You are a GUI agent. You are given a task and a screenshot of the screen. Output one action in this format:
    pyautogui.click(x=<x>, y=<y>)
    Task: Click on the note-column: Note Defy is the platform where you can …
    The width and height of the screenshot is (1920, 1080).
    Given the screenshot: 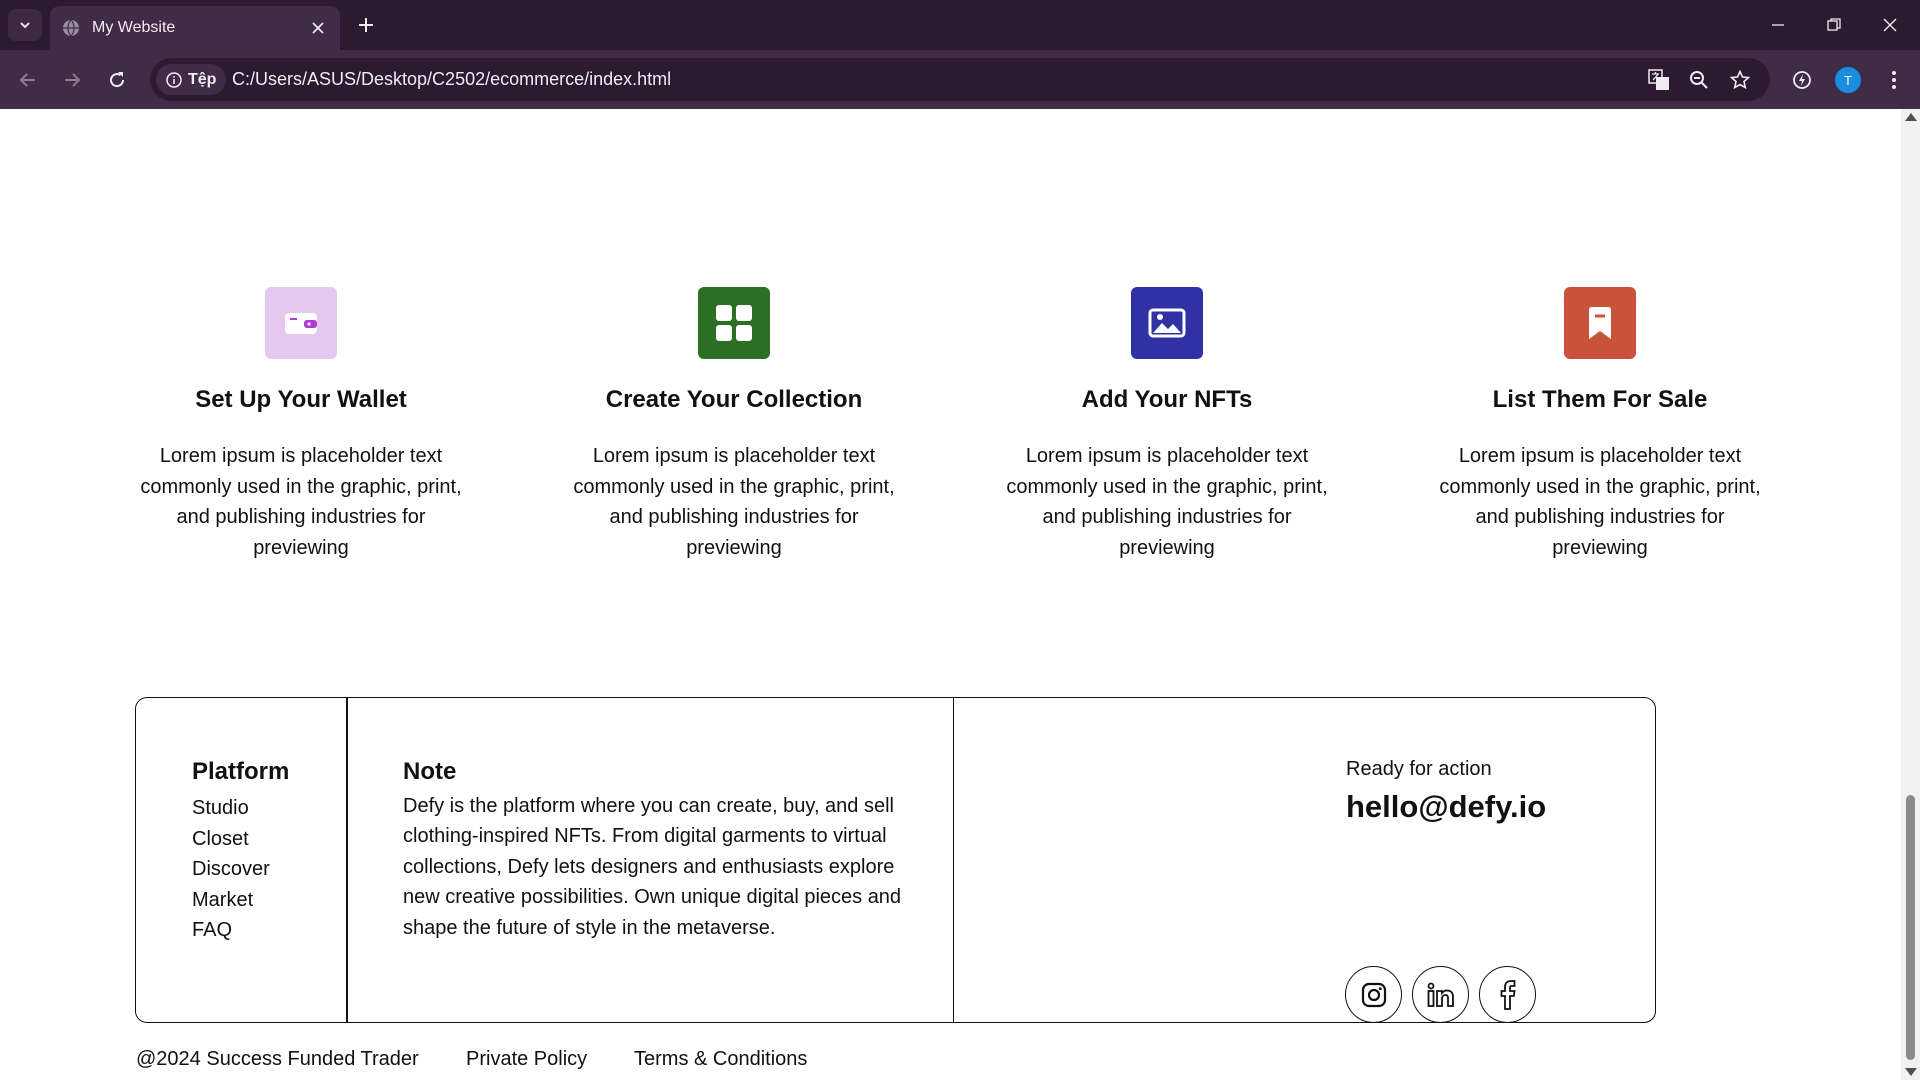 What is the action you would take?
    pyautogui.click(x=650, y=859)
    